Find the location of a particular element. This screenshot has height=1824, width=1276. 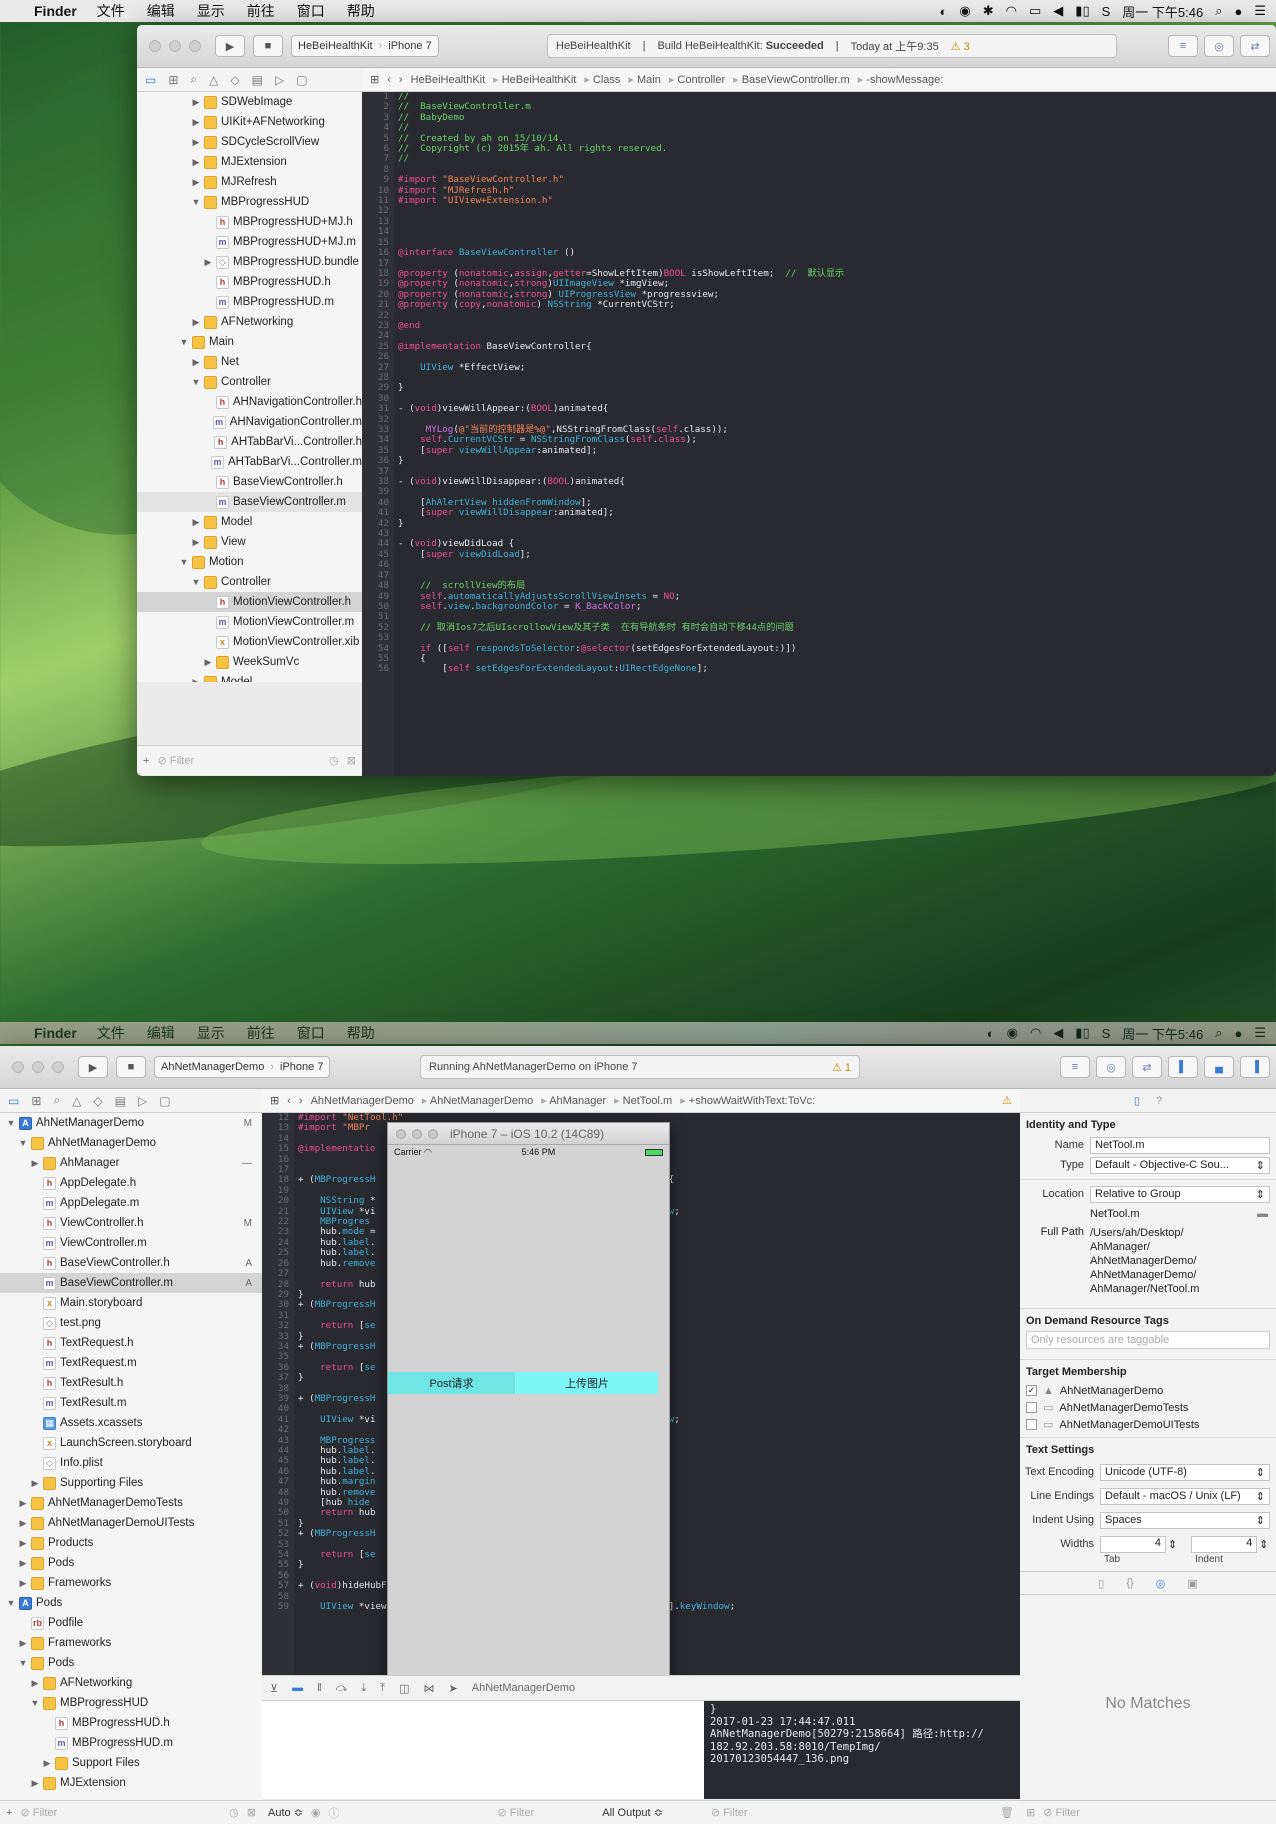

post-request-button: Post请求 is located at coordinates (452, 1383).